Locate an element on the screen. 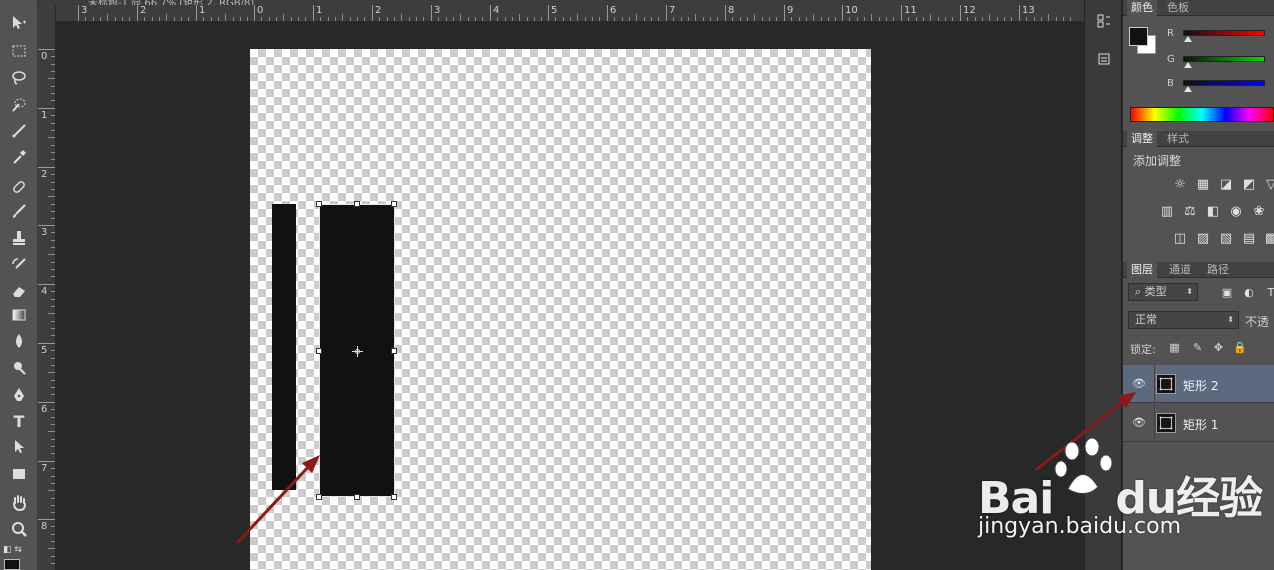 Image resolution: width=1274 pixels, height=570 pixels. layer-name: 矩形 1 is located at coordinates (1200, 424).